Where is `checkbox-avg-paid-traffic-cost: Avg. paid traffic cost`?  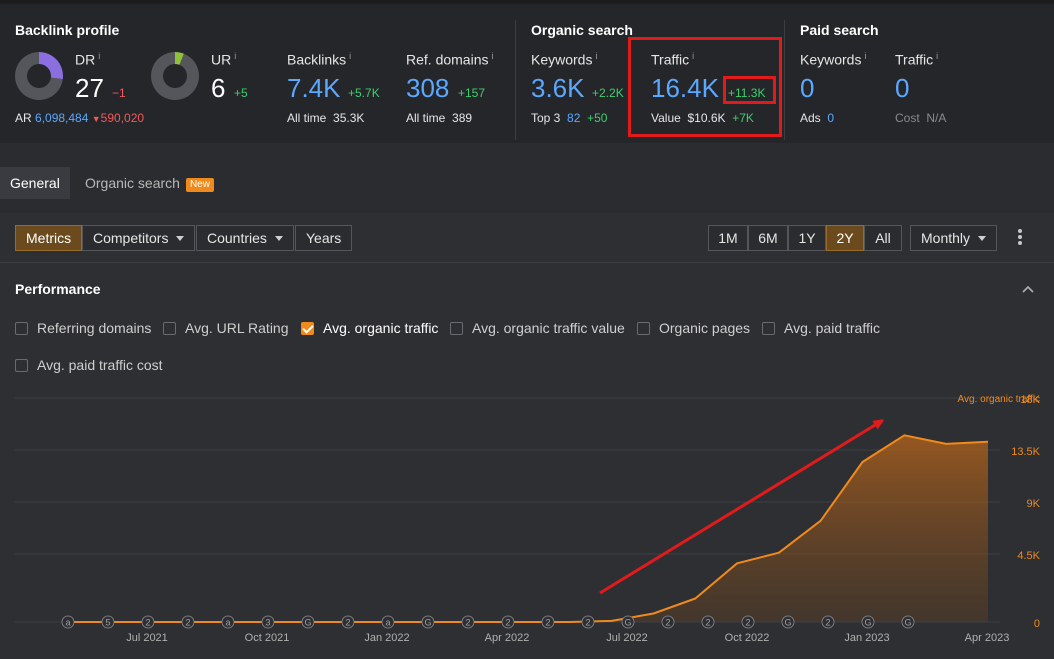 checkbox-avg-paid-traffic-cost: Avg. paid traffic cost is located at coordinates (89, 365).